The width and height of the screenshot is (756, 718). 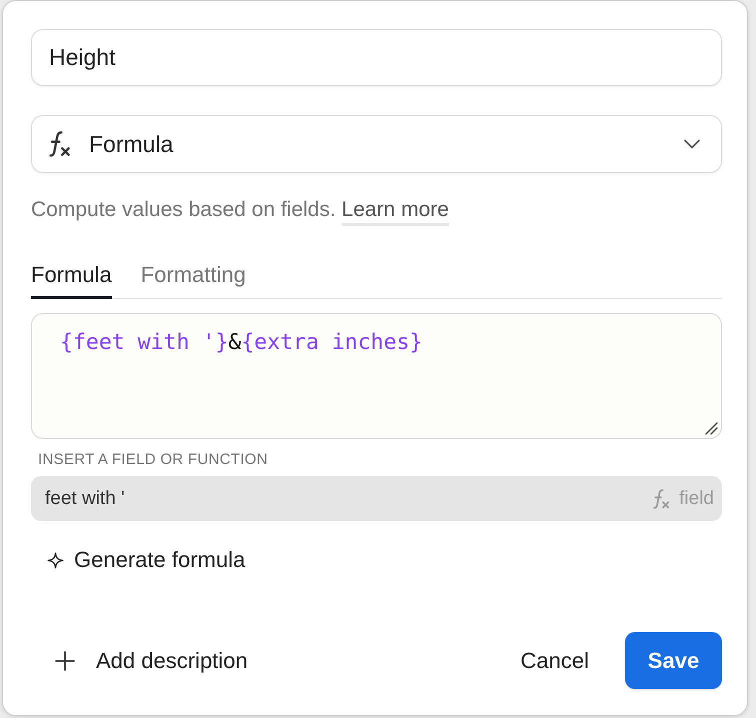 What do you see at coordinates (65, 660) in the screenshot?
I see `plus-icon` at bounding box center [65, 660].